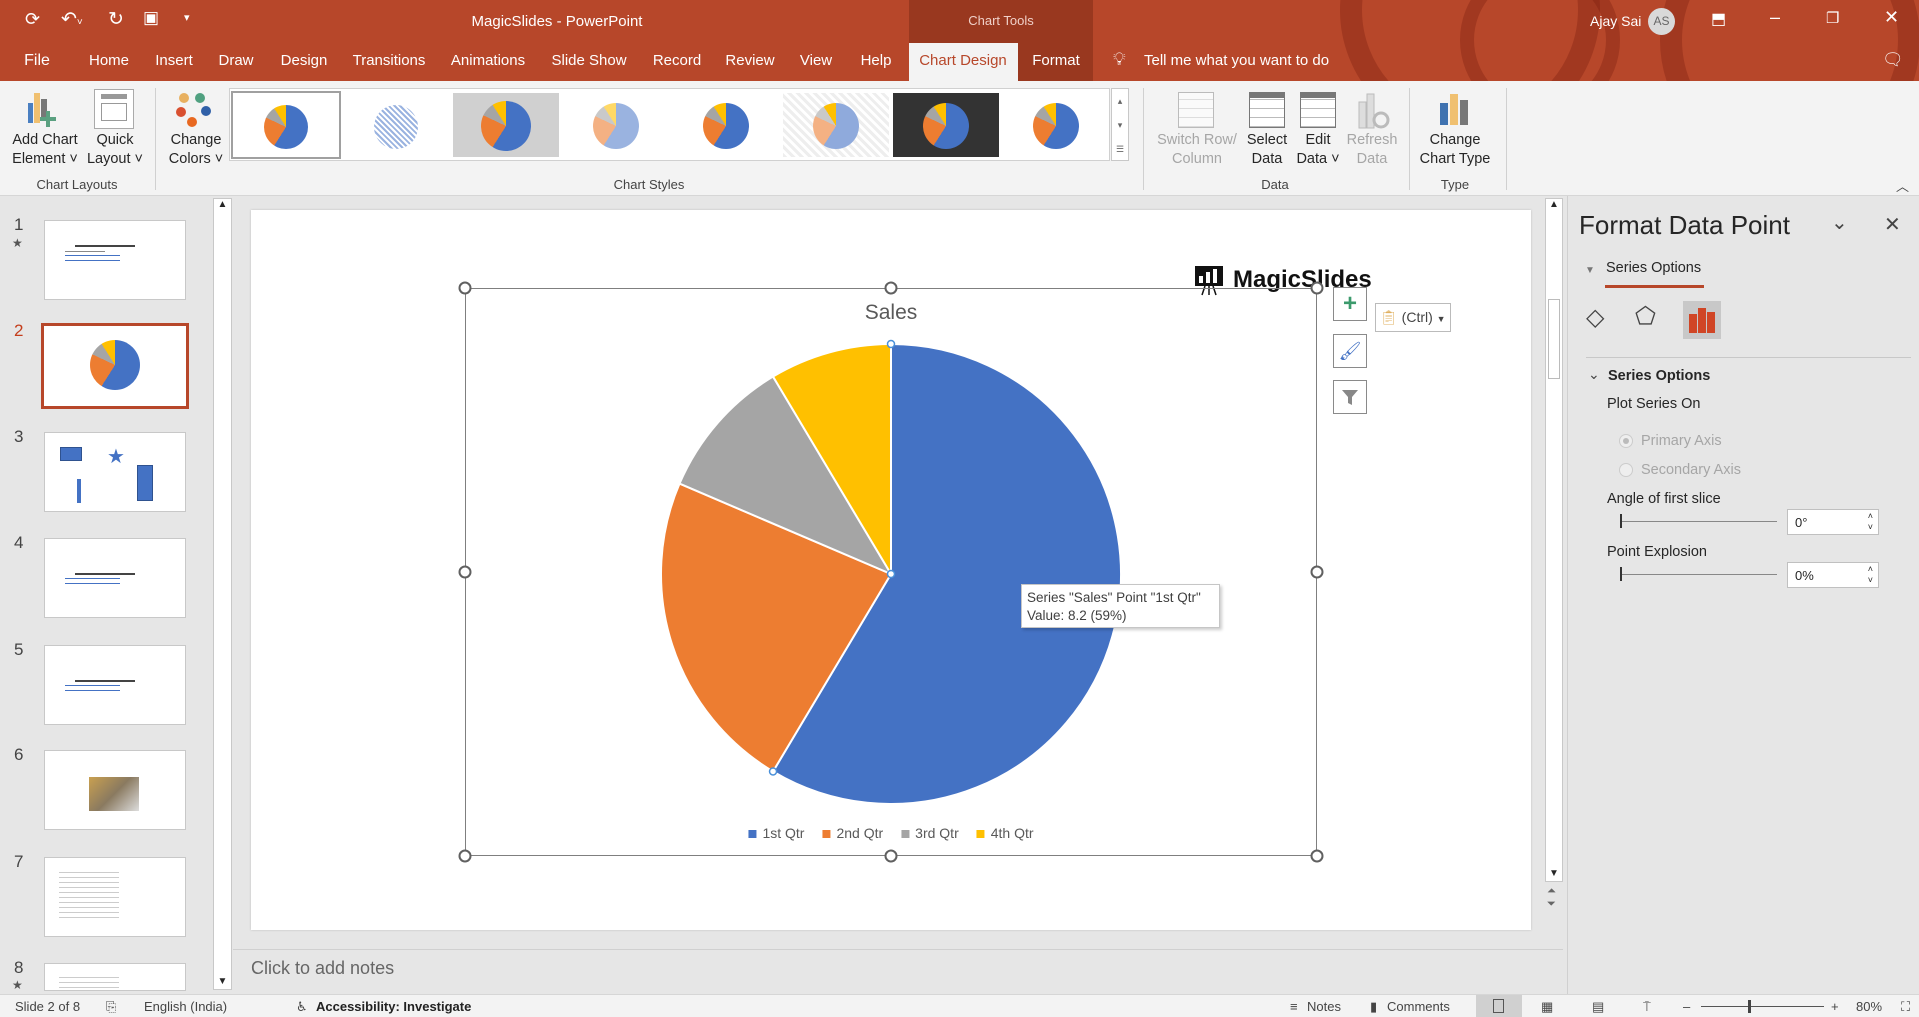 This screenshot has height=1017, width=1919. Describe the element at coordinates (677, 60) in the screenshot. I see `tab-record: Record` at that location.